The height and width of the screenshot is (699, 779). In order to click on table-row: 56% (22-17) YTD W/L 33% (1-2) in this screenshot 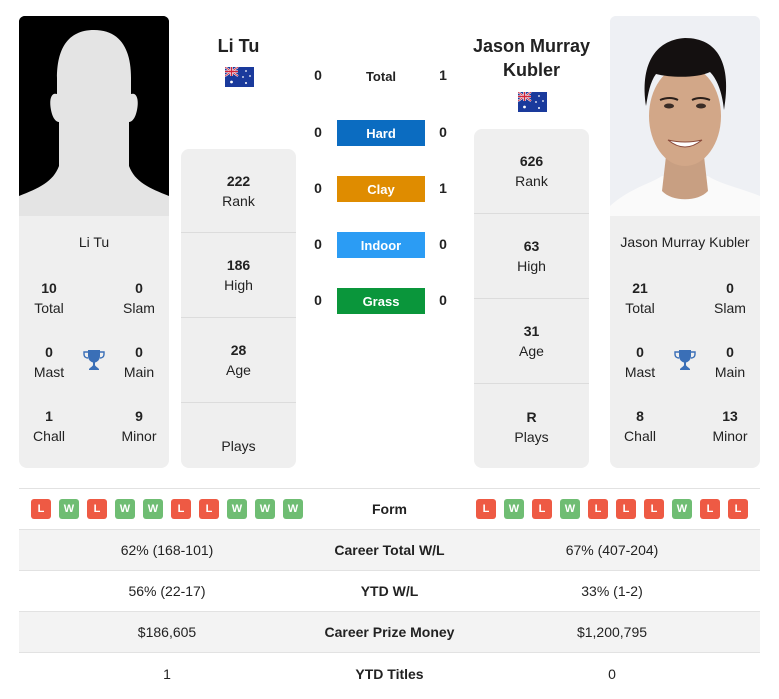, I will do `click(389, 591)`.